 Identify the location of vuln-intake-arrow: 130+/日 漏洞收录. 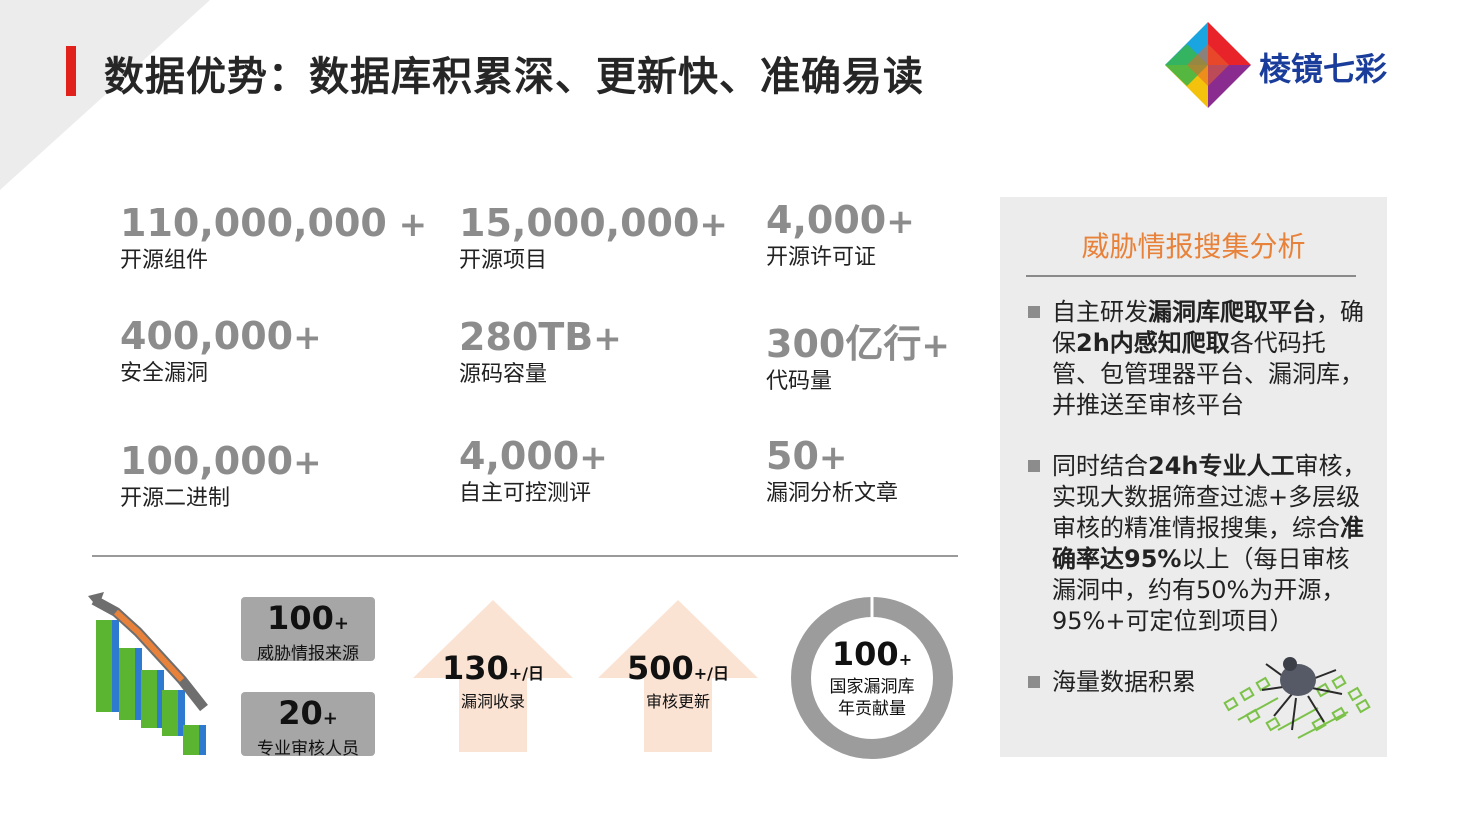
(493, 676).